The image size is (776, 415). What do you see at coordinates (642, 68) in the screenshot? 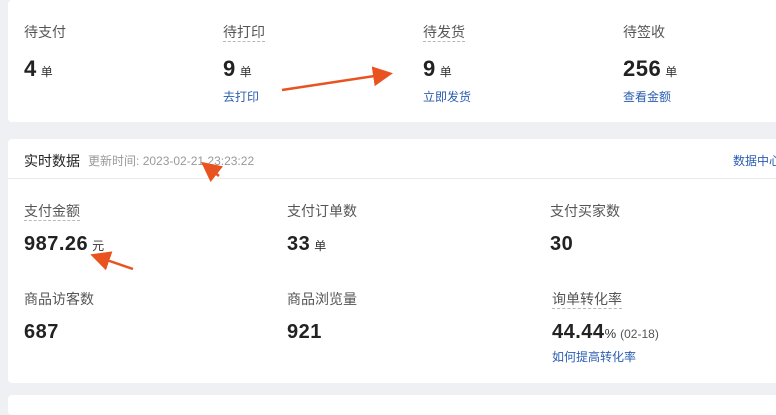
I see `pending-receipt-count: 256` at bounding box center [642, 68].